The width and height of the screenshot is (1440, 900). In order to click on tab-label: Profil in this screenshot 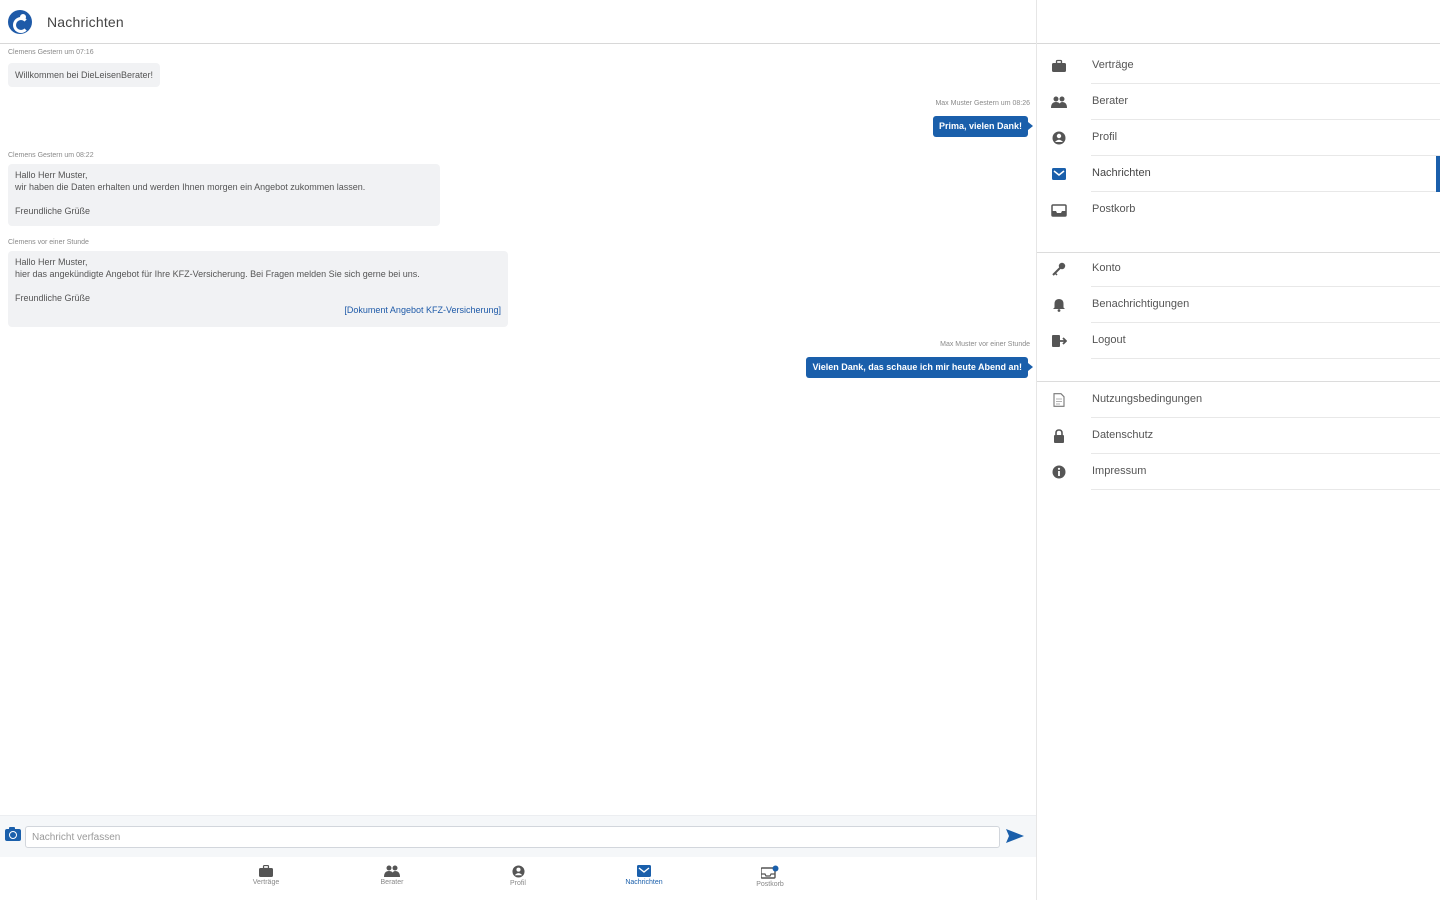, I will do `click(518, 883)`.